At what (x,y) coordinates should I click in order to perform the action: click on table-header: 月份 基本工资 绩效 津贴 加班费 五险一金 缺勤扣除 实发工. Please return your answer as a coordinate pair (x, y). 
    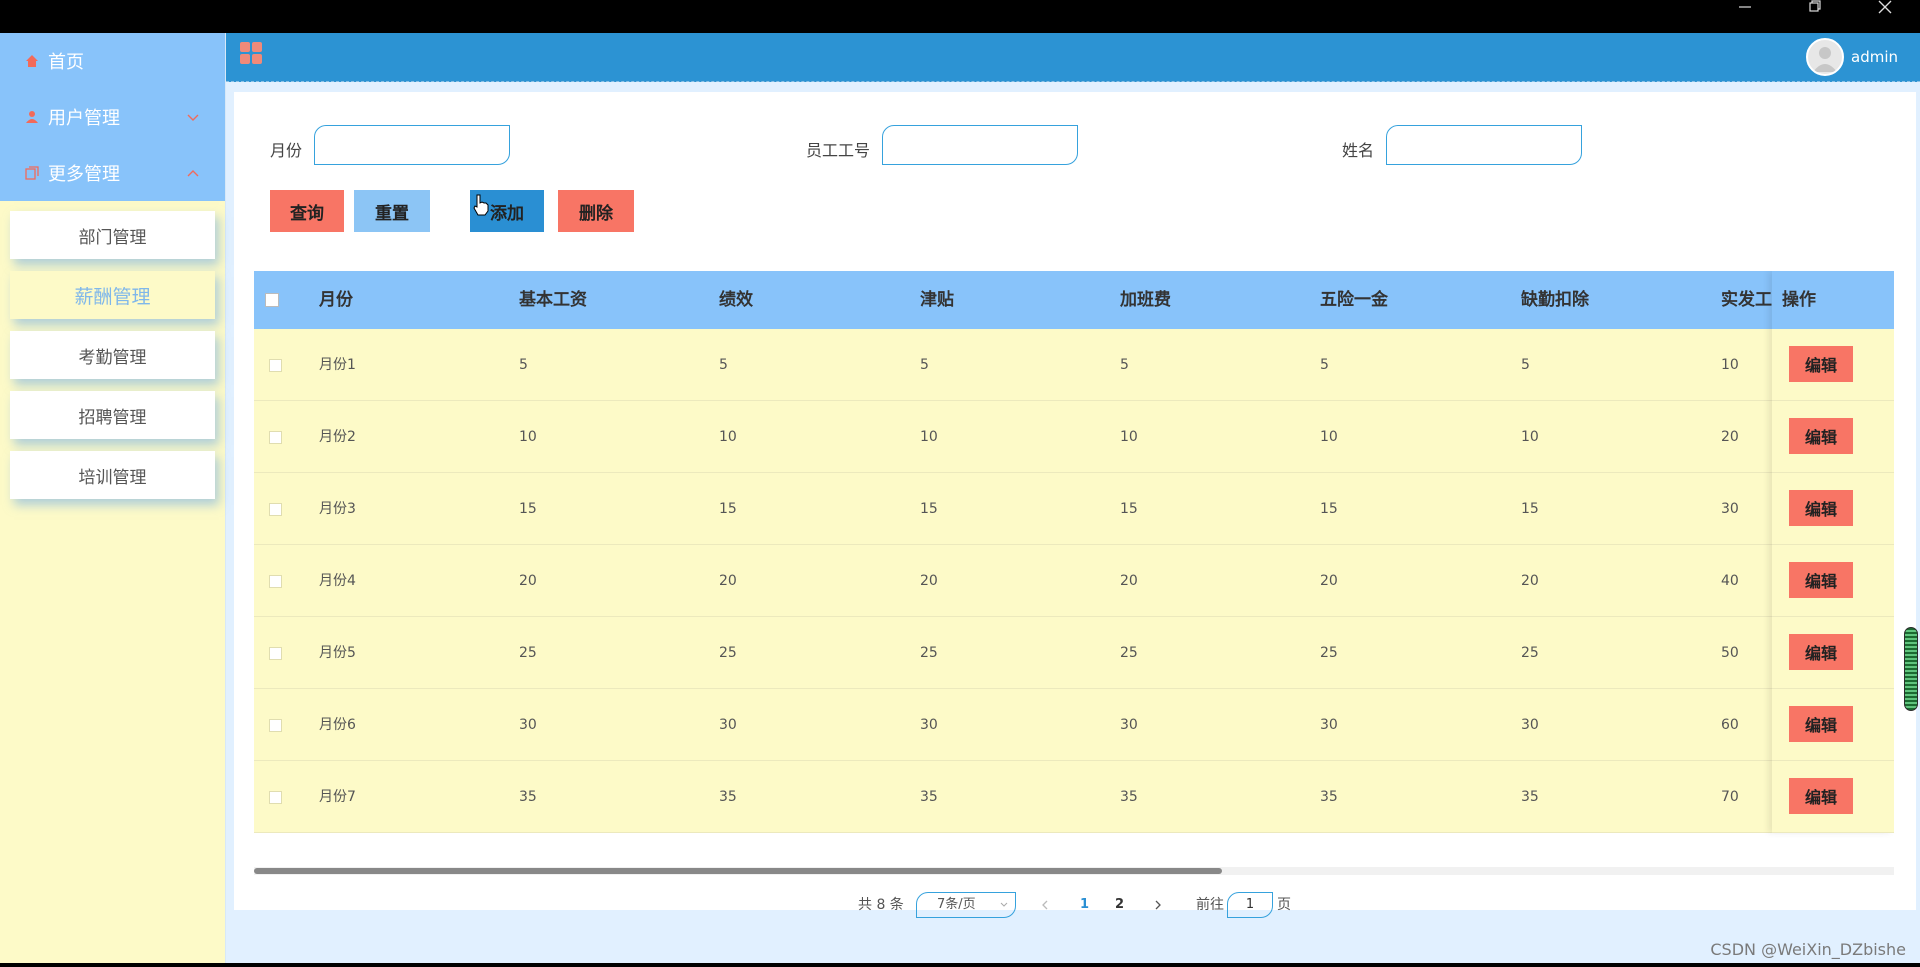
    Looking at the image, I should click on (1074, 300).